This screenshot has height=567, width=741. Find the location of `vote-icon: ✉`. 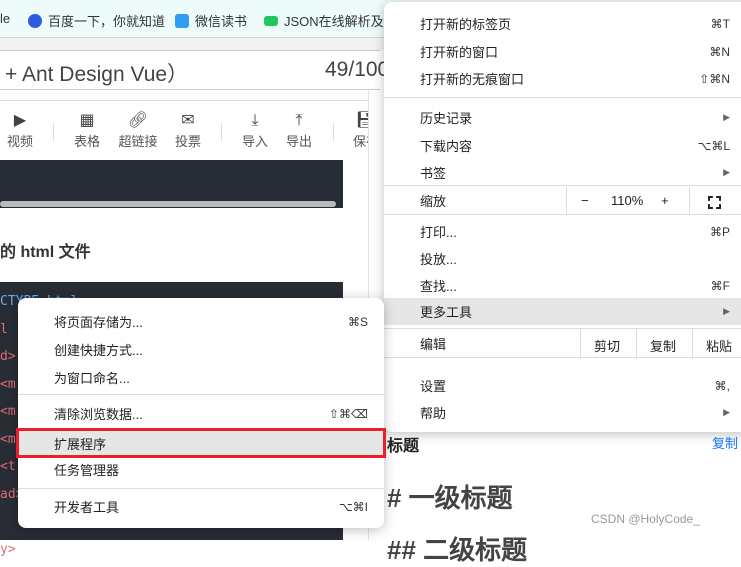

vote-icon: ✉ is located at coordinates (188, 120).